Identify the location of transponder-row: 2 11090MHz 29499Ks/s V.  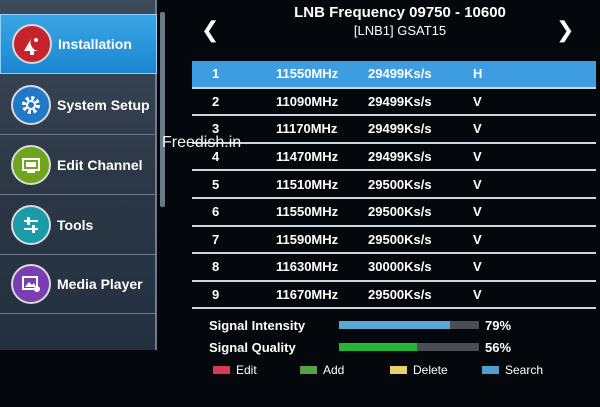
(394, 103).